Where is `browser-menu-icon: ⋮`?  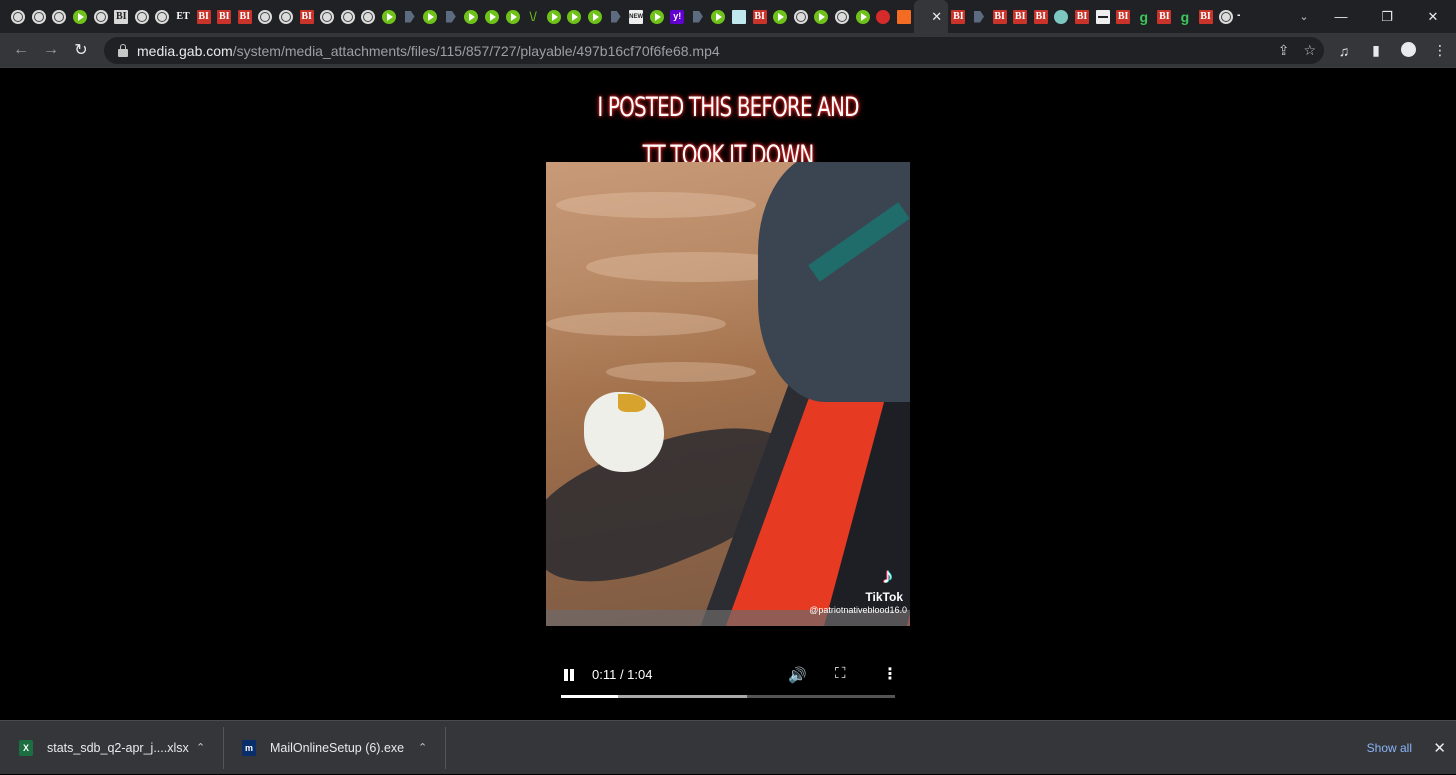 browser-menu-icon: ⋮ is located at coordinates (1440, 50).